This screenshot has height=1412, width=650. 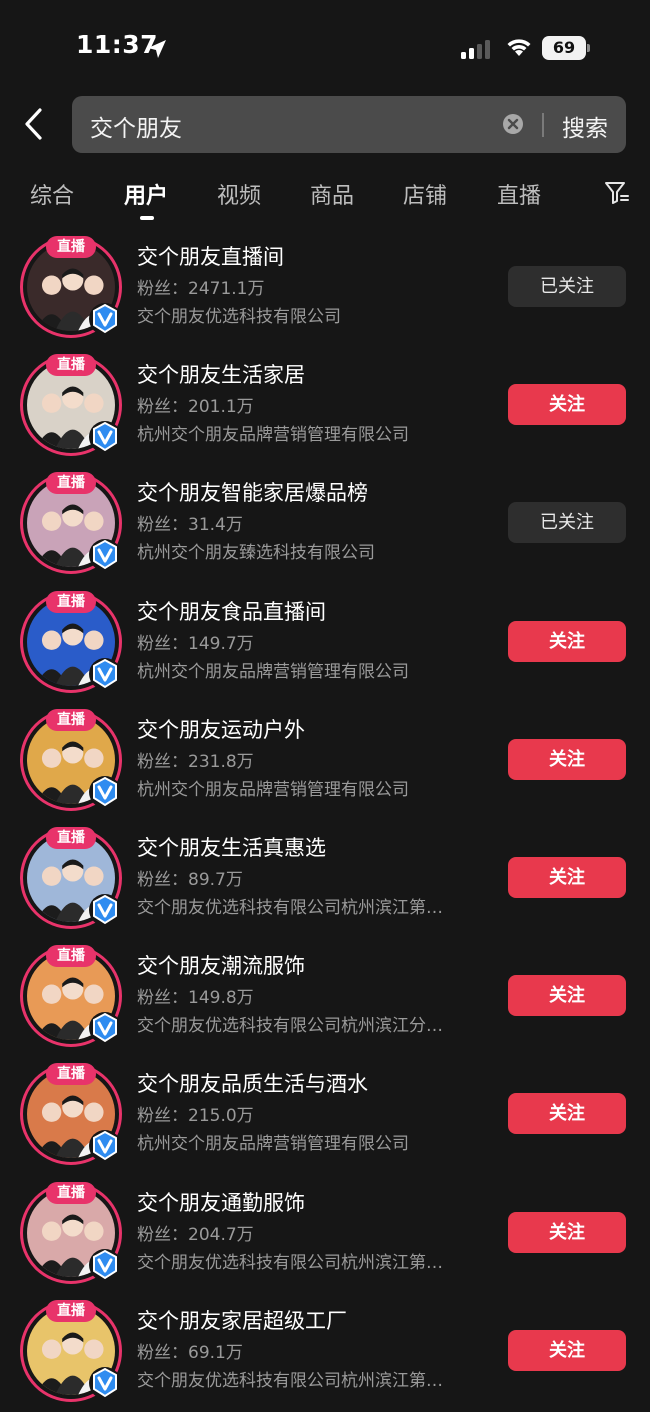 What do you see at coordinates (239, 317) in the screenshot?
I see `company-name: 交个朋友优选科技有限公司` at bounding box center [239, 317].